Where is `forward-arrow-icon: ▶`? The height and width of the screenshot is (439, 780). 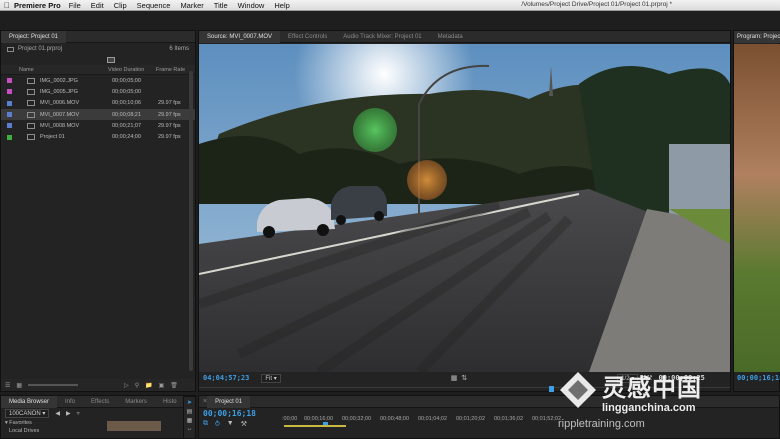 forward-arrow-icon: ▶ is located at coordinates (68, 413).